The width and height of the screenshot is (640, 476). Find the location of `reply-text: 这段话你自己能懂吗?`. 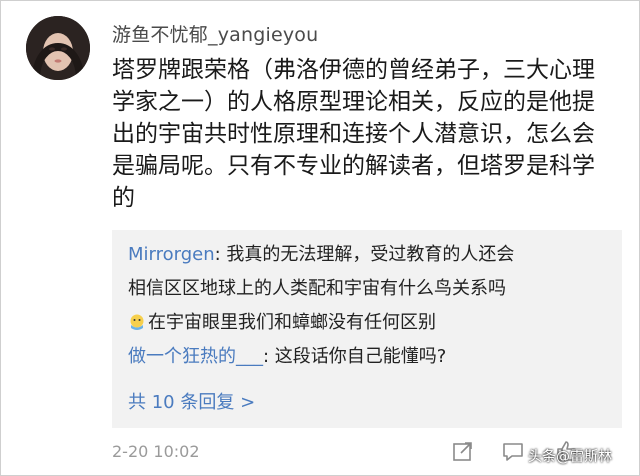

reply-text: 这段话你自己能懂吗? is located at coordinates (360, 356).